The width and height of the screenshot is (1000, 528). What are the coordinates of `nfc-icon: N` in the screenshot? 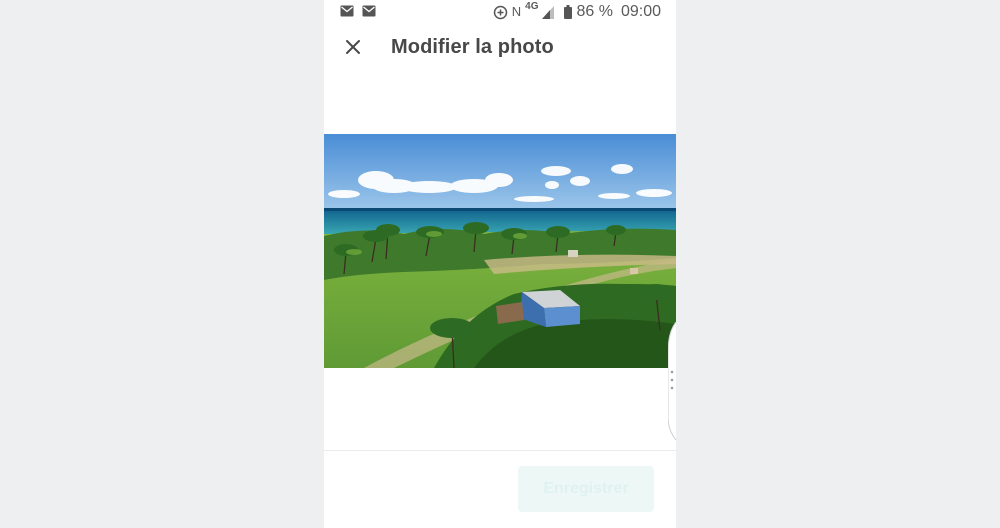 It's located at (516, 11).